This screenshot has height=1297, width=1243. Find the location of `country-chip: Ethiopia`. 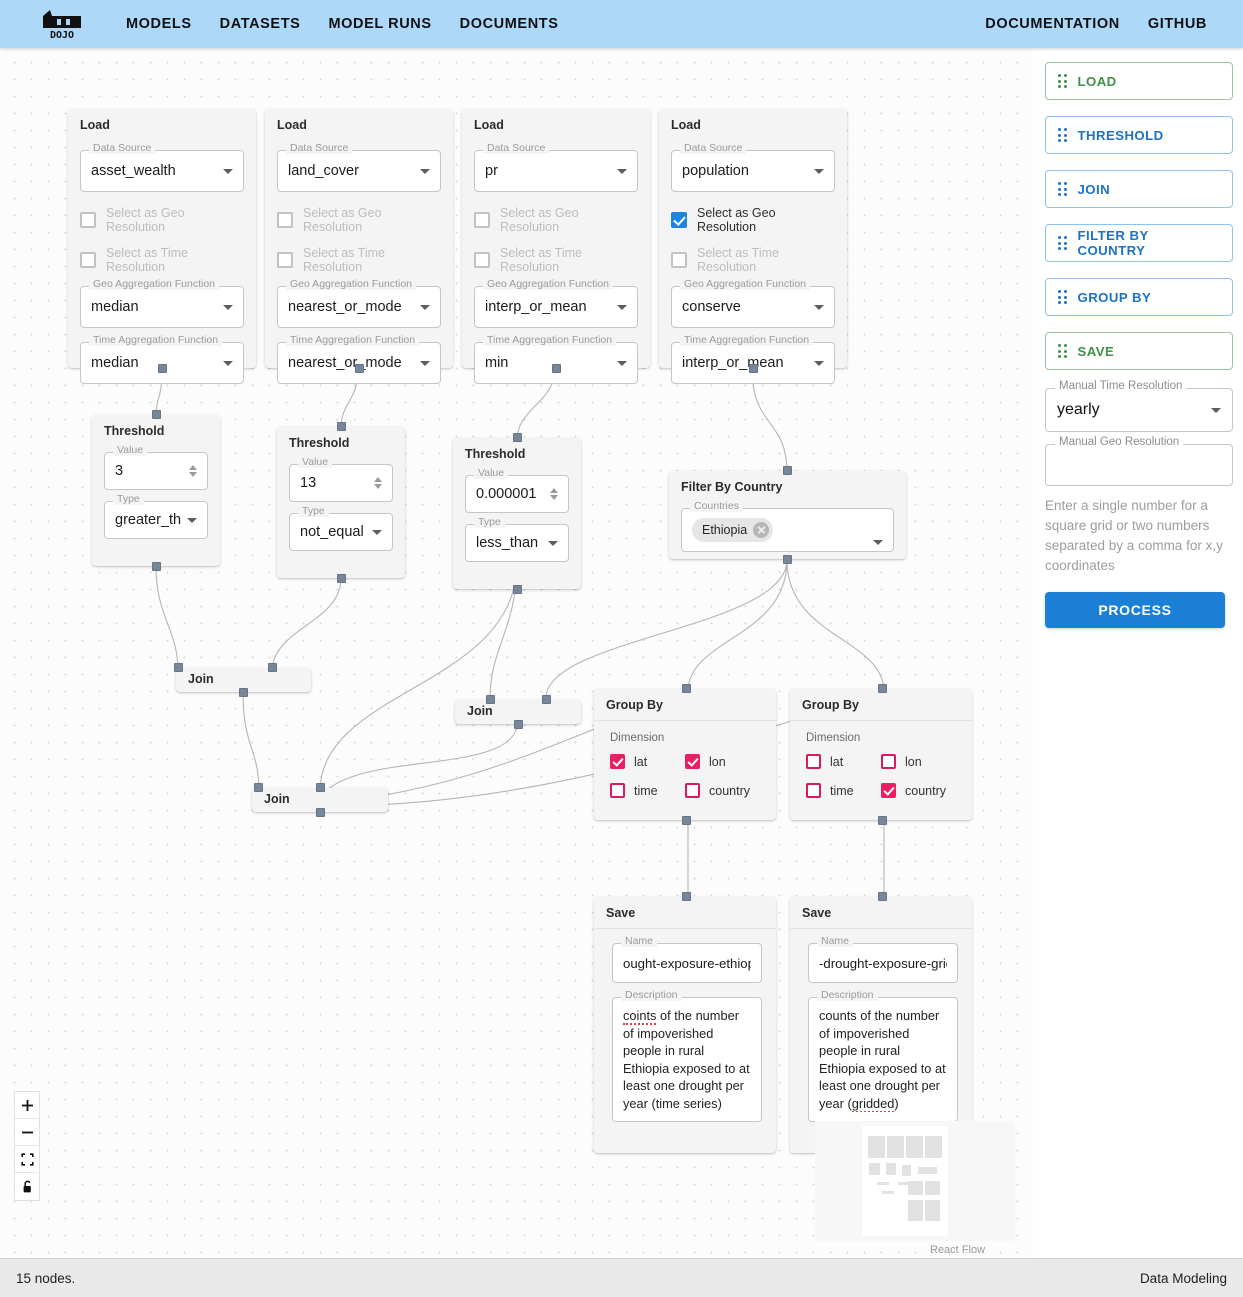

country-chip: Ethiopia is located at coordinates (733, 530).